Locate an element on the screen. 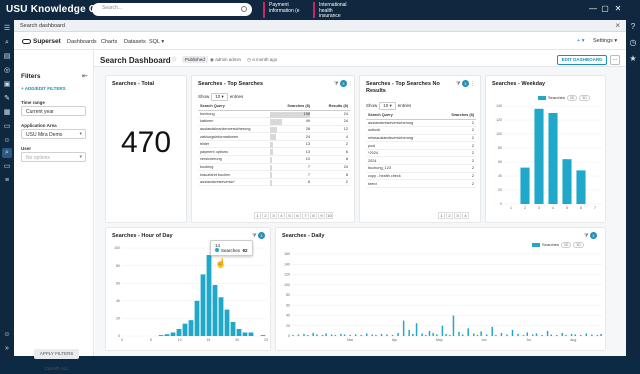 The image size is (640, 374). edit-dashboard-button: EDIT DASHBOARD is located at coordinates (582, 60).